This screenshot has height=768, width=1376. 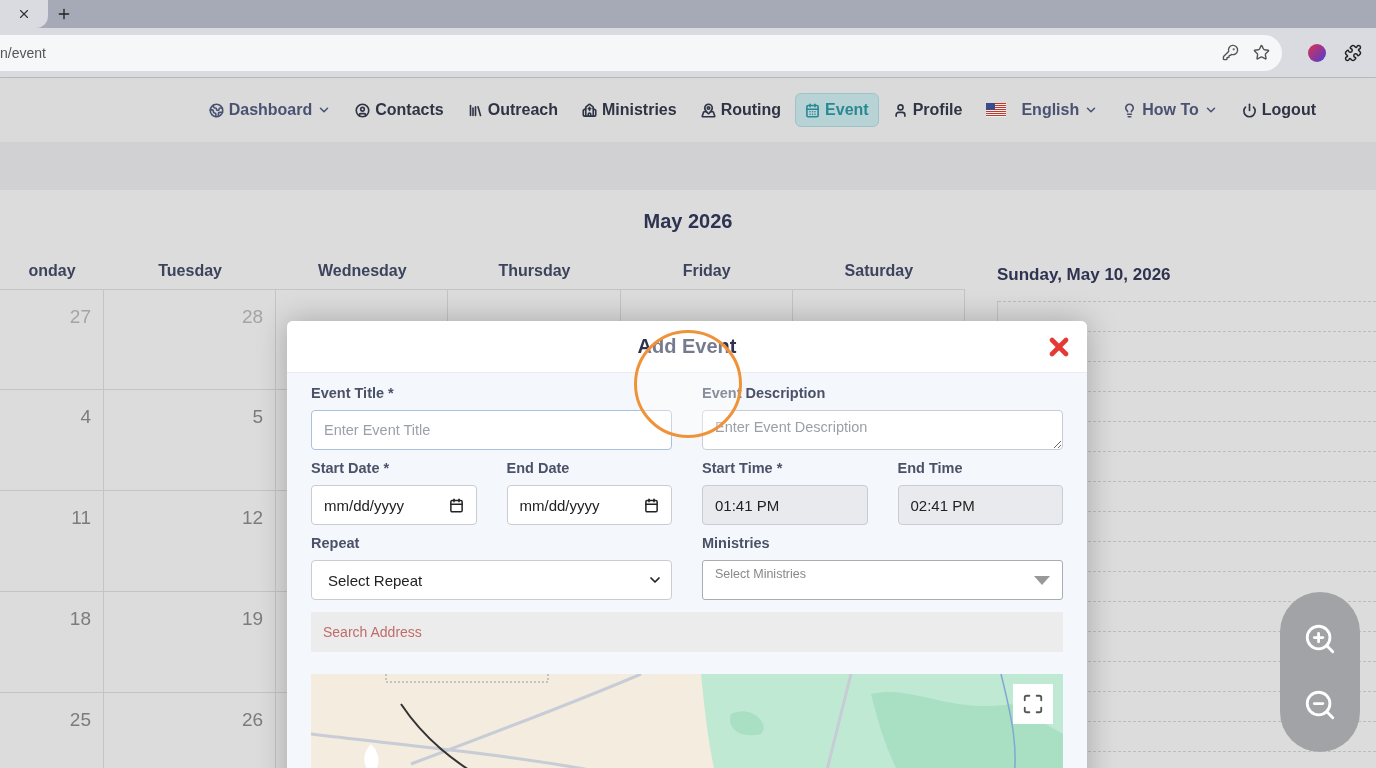 I want to click on calendar-cell: 5, so click(x=190, y=440).